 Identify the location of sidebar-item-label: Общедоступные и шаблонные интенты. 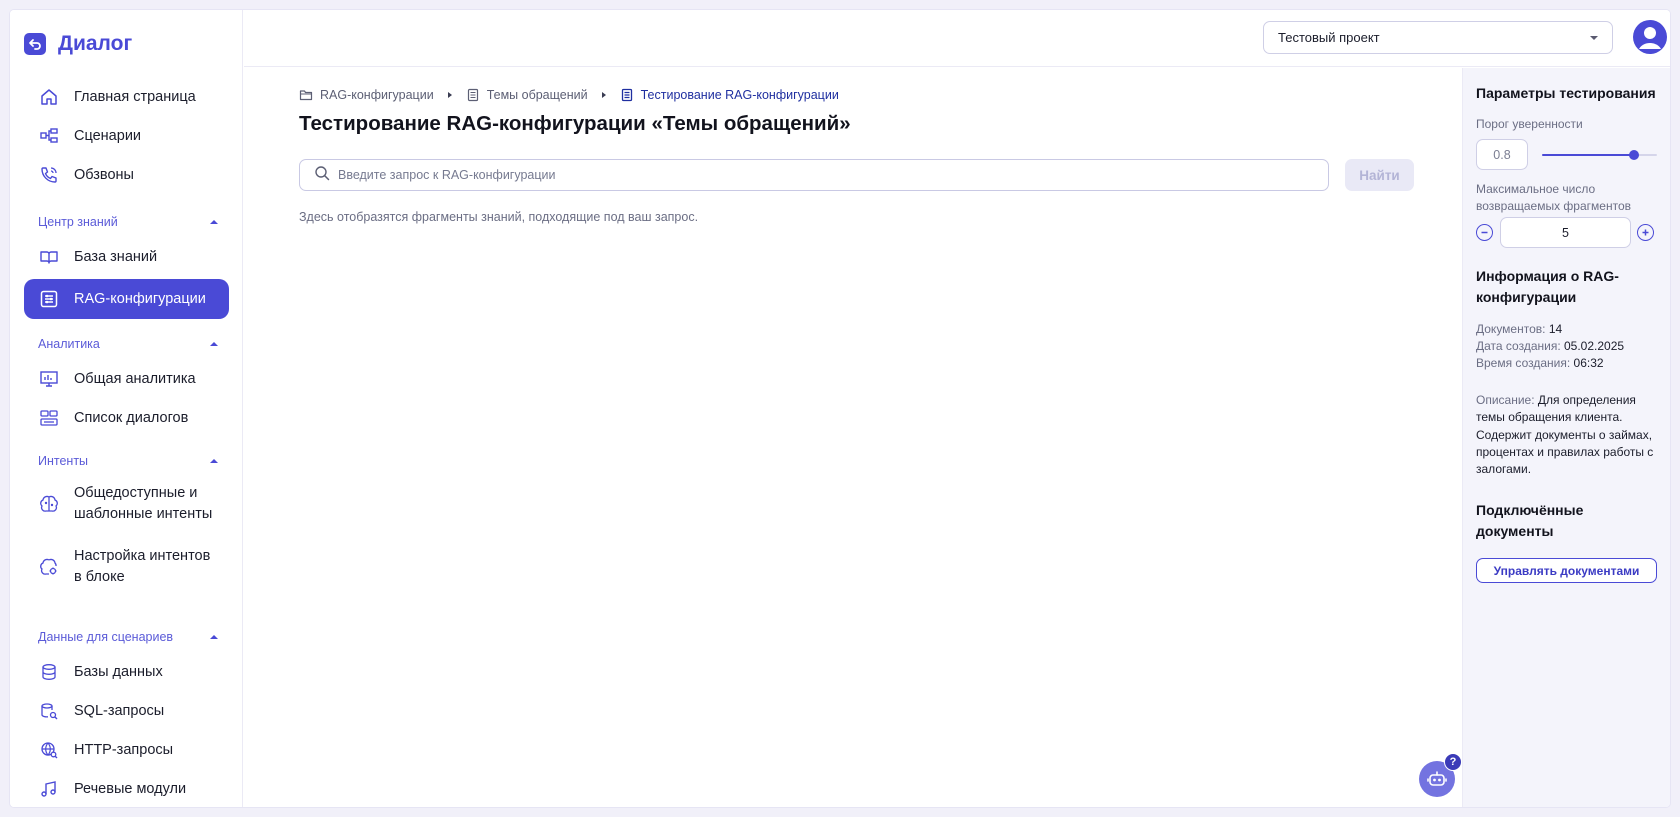
(143, 503).